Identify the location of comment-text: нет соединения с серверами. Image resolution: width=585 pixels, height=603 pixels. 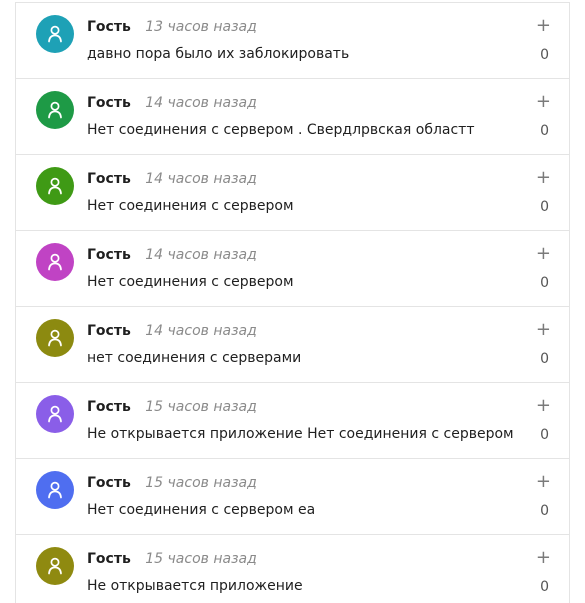
(194, 358).